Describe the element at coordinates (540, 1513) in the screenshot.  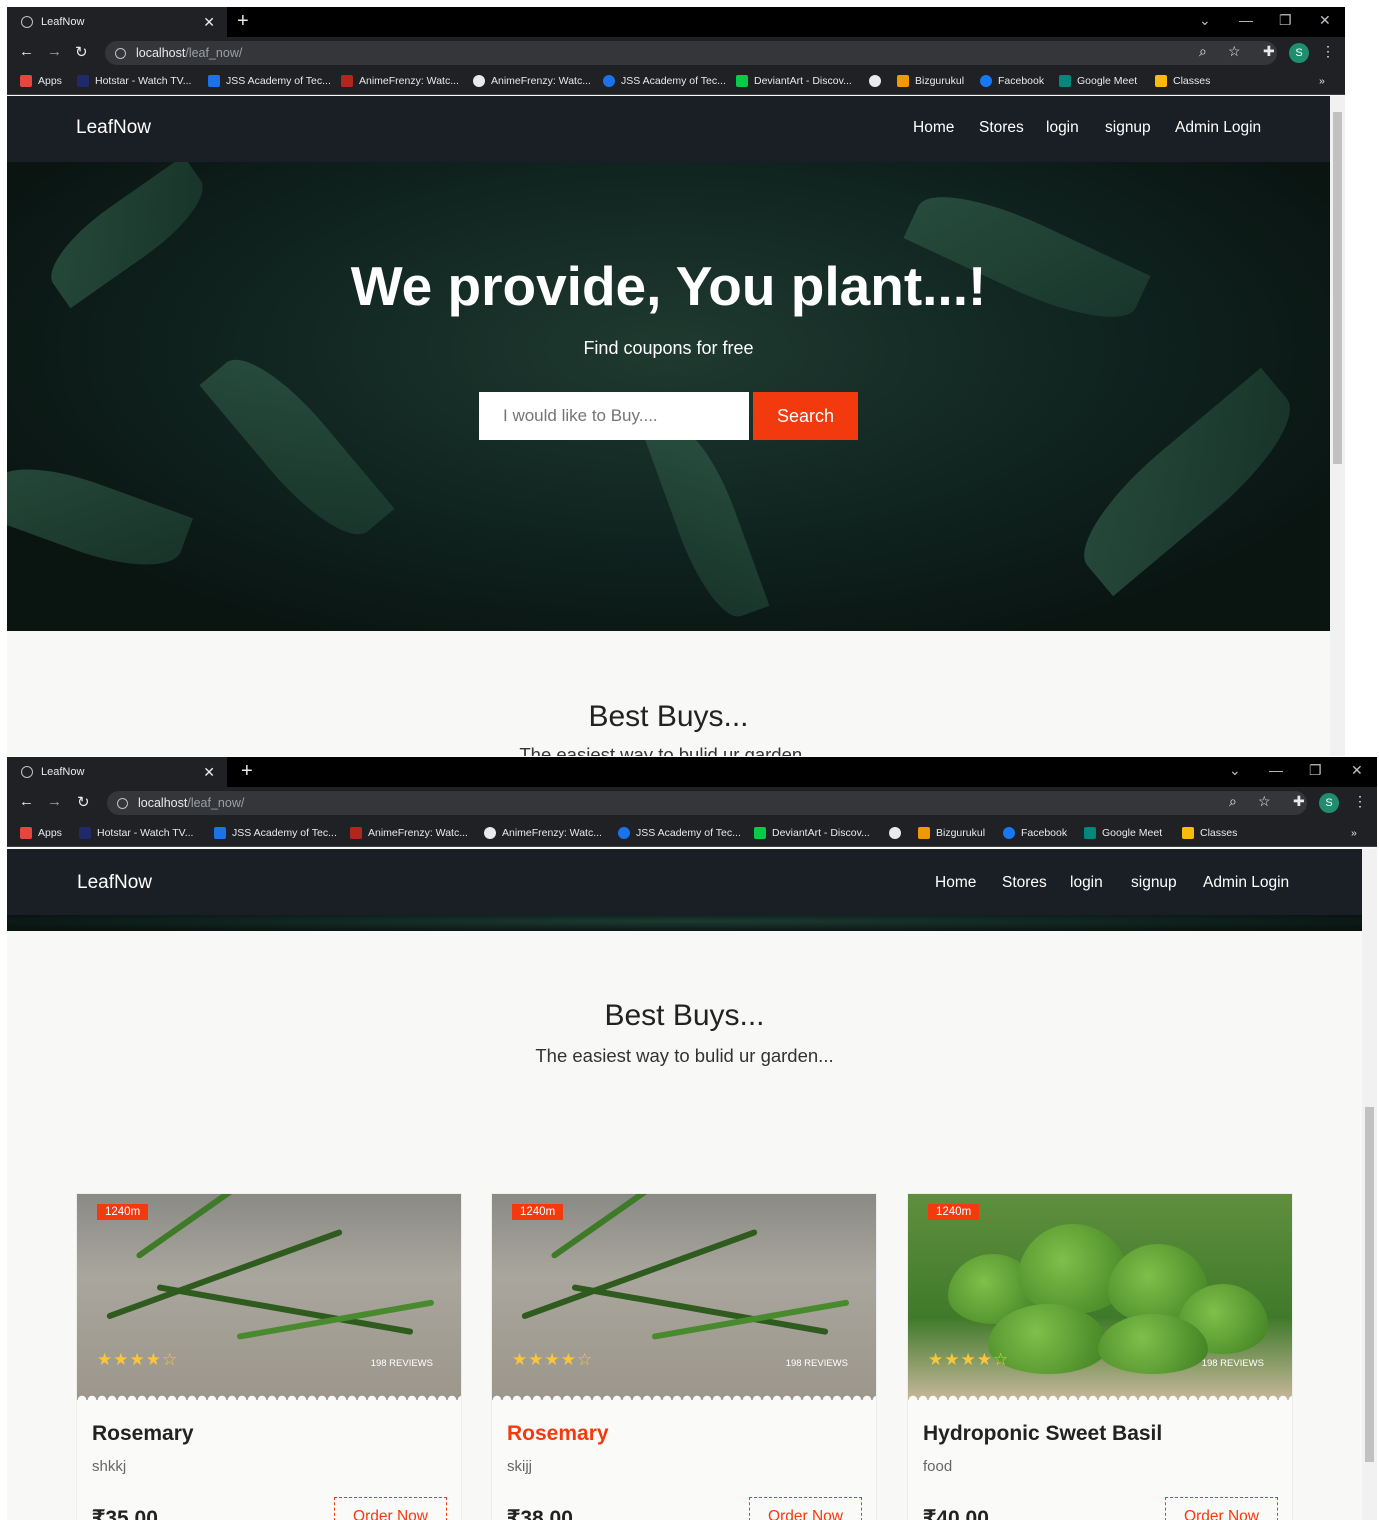
I see `product-price: ₹38.00` at that location.